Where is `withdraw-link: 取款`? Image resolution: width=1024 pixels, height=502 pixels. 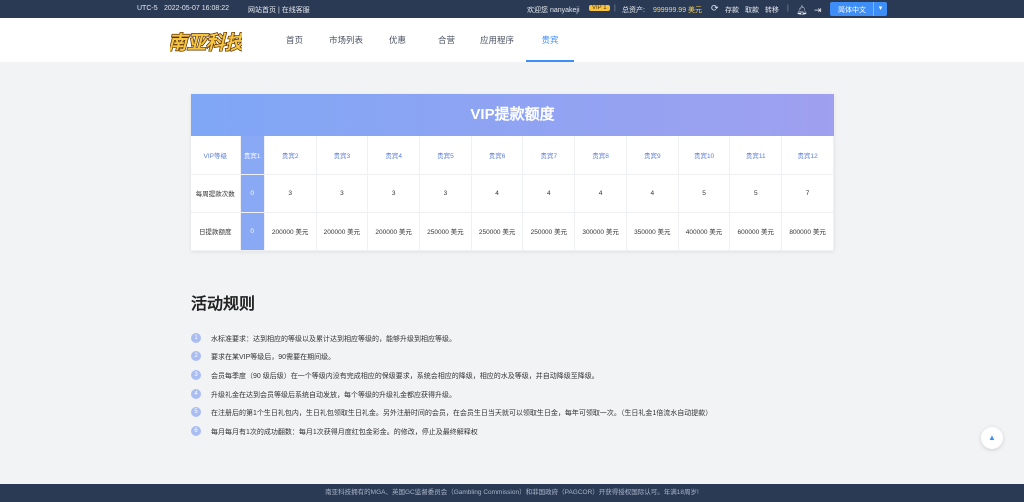 withdraw-link: 取款 is located at coordinates (752, 10).